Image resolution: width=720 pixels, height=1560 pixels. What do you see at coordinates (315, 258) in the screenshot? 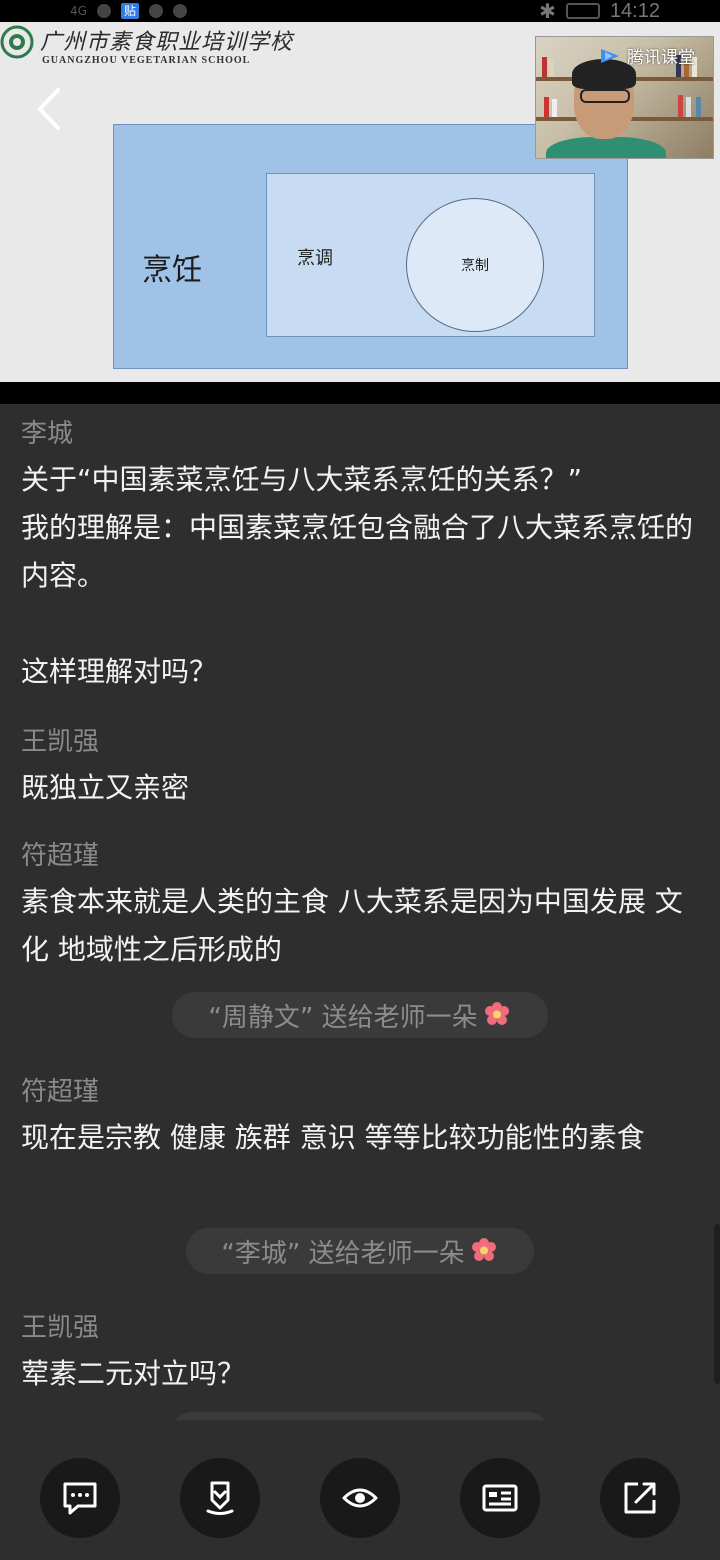
I see `inner-label: 烹调` at bounding box center [315, 258].